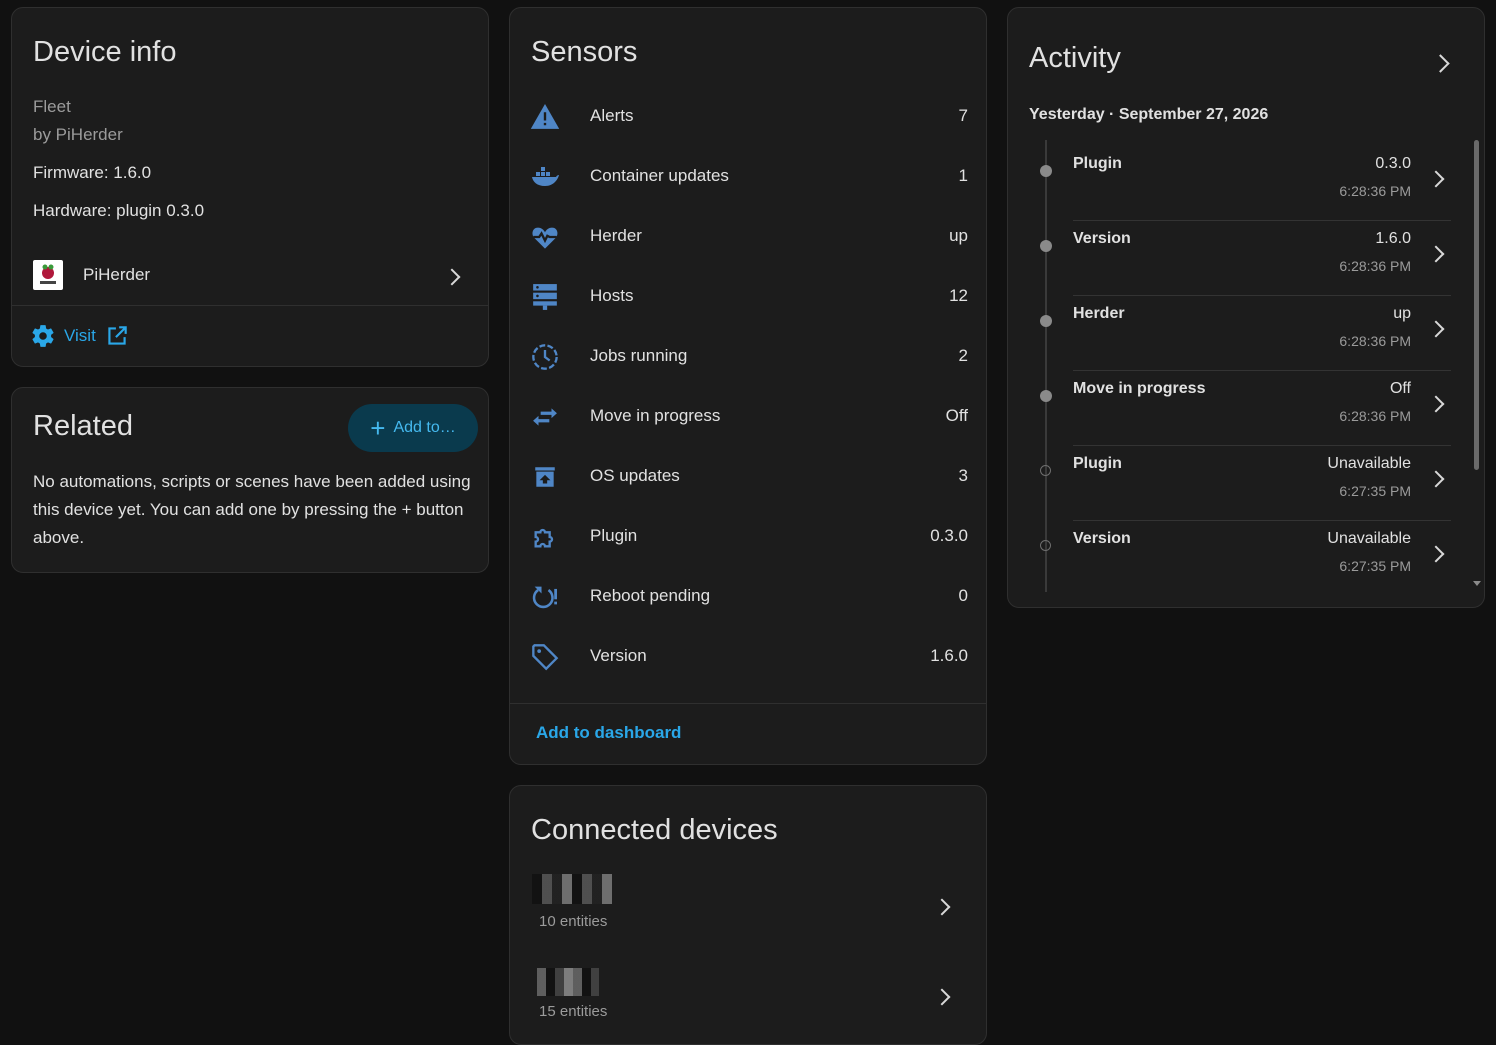 Image resolution: width=1496 pixels, height=1045 pixels. Describe the element at coordinates (748, 657) in the screenshot. I see `sensor-row-version: Version 1.6.0` at that location.